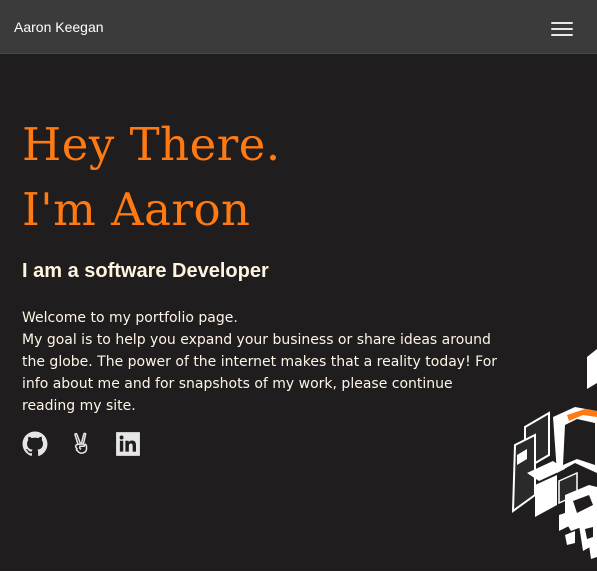 Image resolution: width=597 pixels, height=573 pixels. I want to click on linkedin-icon, so click(128, 444).